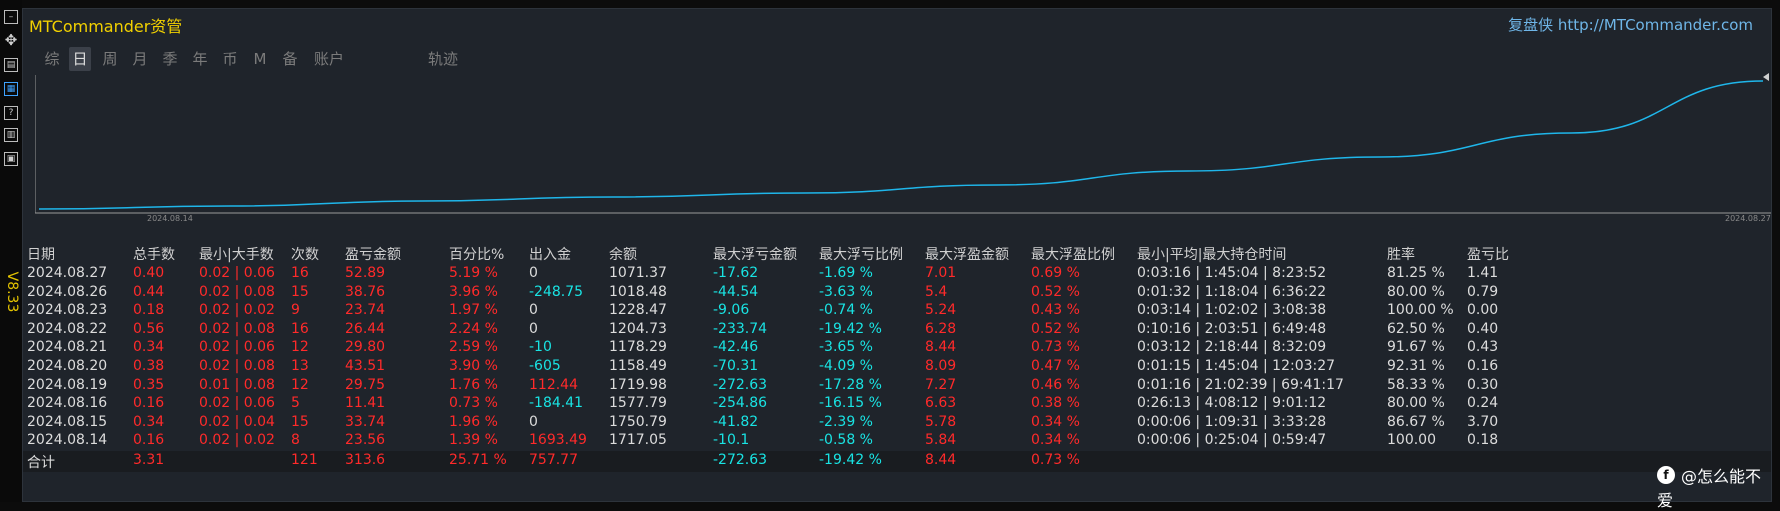 This screenshot has width=1780, height=511. Describe the element at coordinates (237, 291) in the screenshot. I see `cell-min-max-lots: 0.02 | 0.08` at that location.